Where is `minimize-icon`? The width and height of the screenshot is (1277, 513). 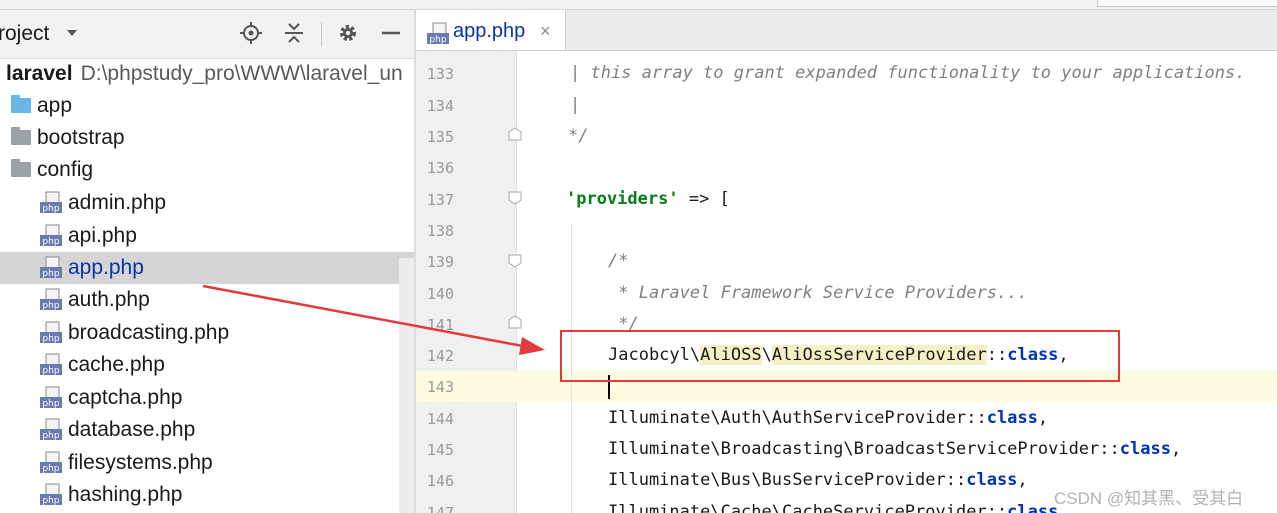
minimize-icon is located at coordinates (391, 33).